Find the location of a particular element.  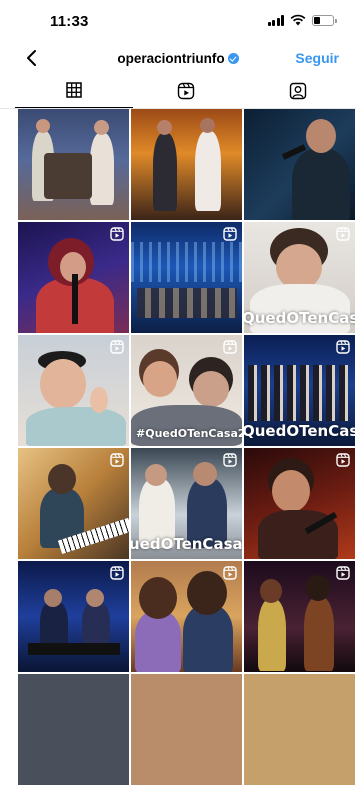

profile-header: operaciontriunfo Seguir is located at coordinates (178, 58).